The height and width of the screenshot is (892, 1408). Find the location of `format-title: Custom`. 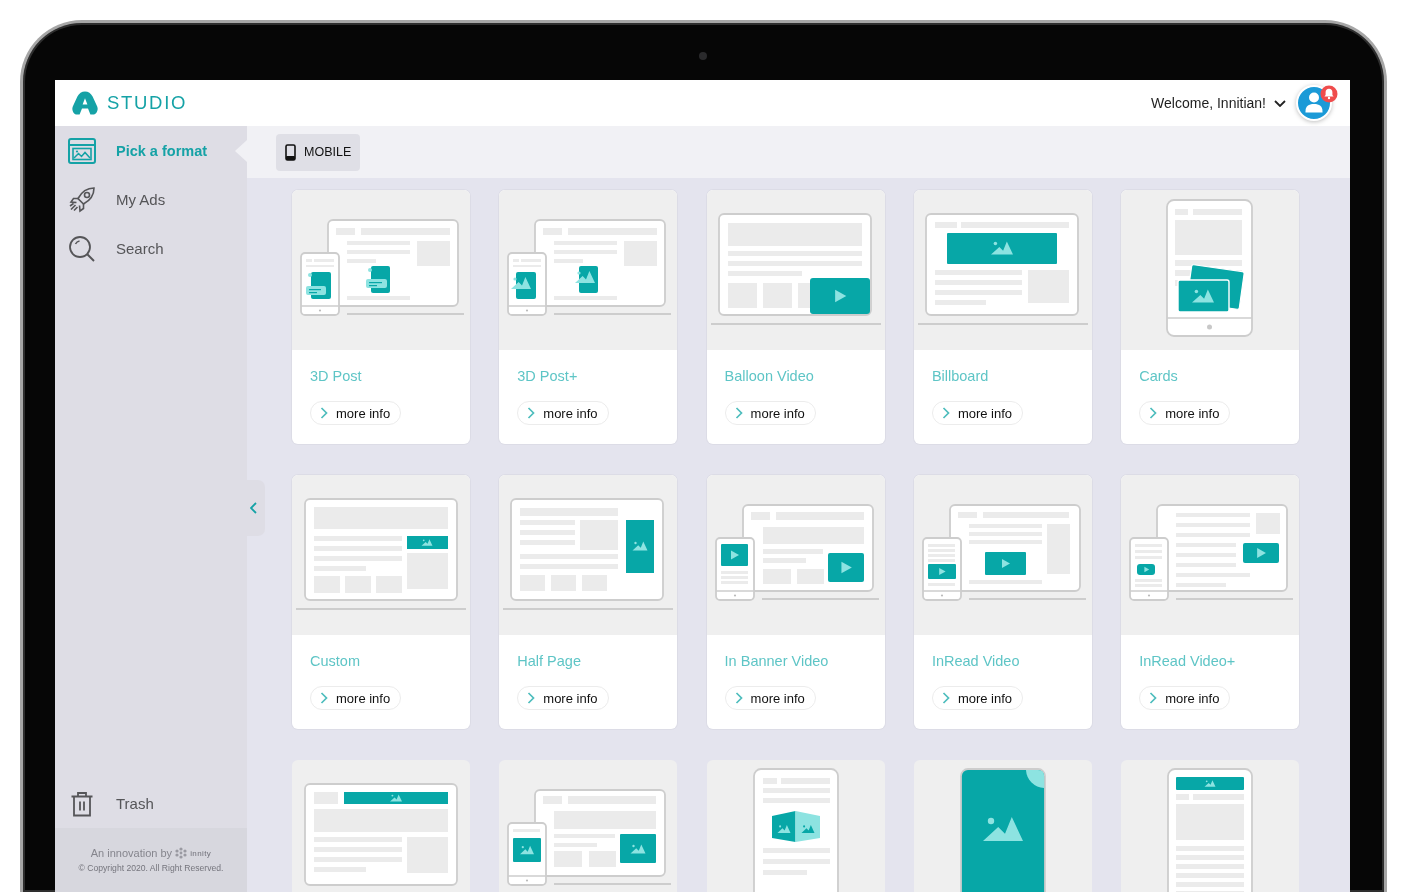

format-title: Custom is located at coordinates (335, 661).